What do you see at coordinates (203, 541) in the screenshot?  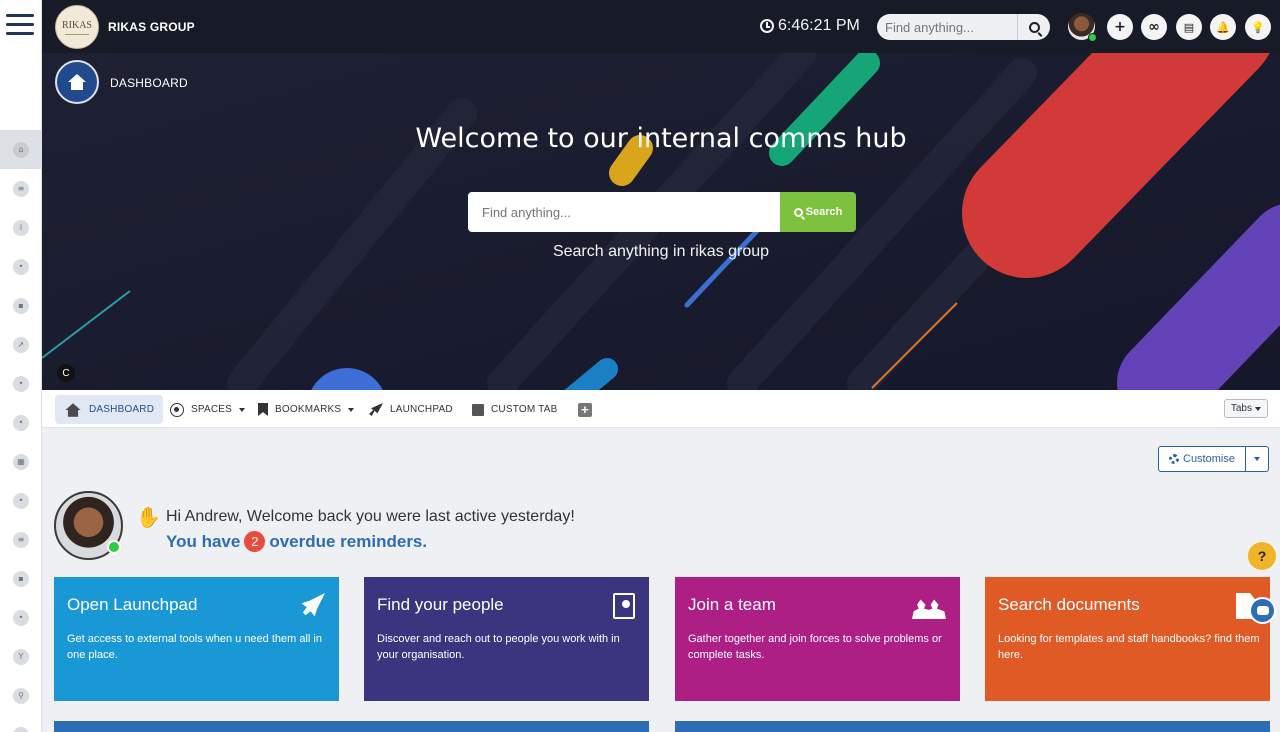 I see `reminders-prefix: You have` at bounding box center [203, 541].